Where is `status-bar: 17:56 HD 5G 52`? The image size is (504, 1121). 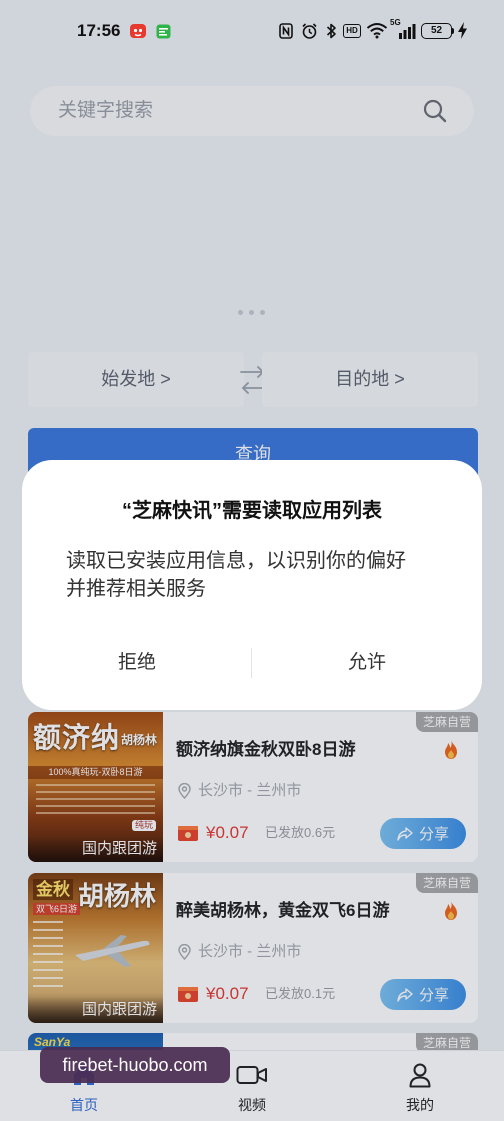
status-bar: 17:56 HD 5G 52 is located at coordinates (252, 30).